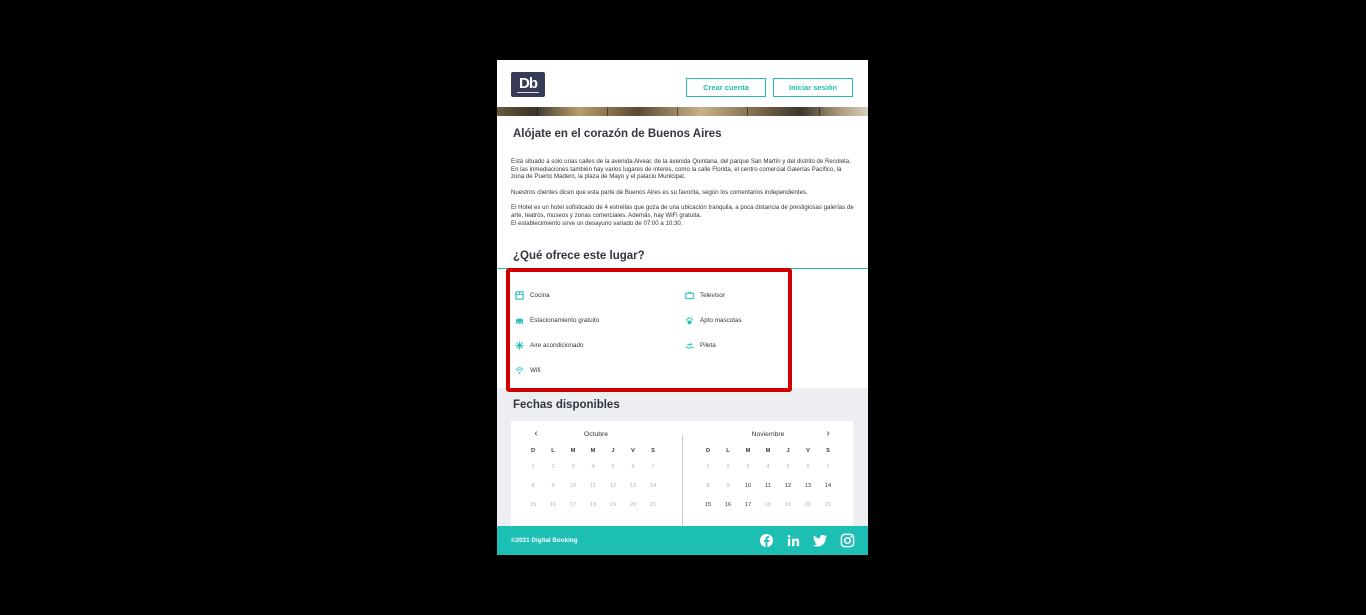  What do you see at coordinates (847, 540) in the screenshot?
I see `instagram-icon` at bounding box center [847, 540].